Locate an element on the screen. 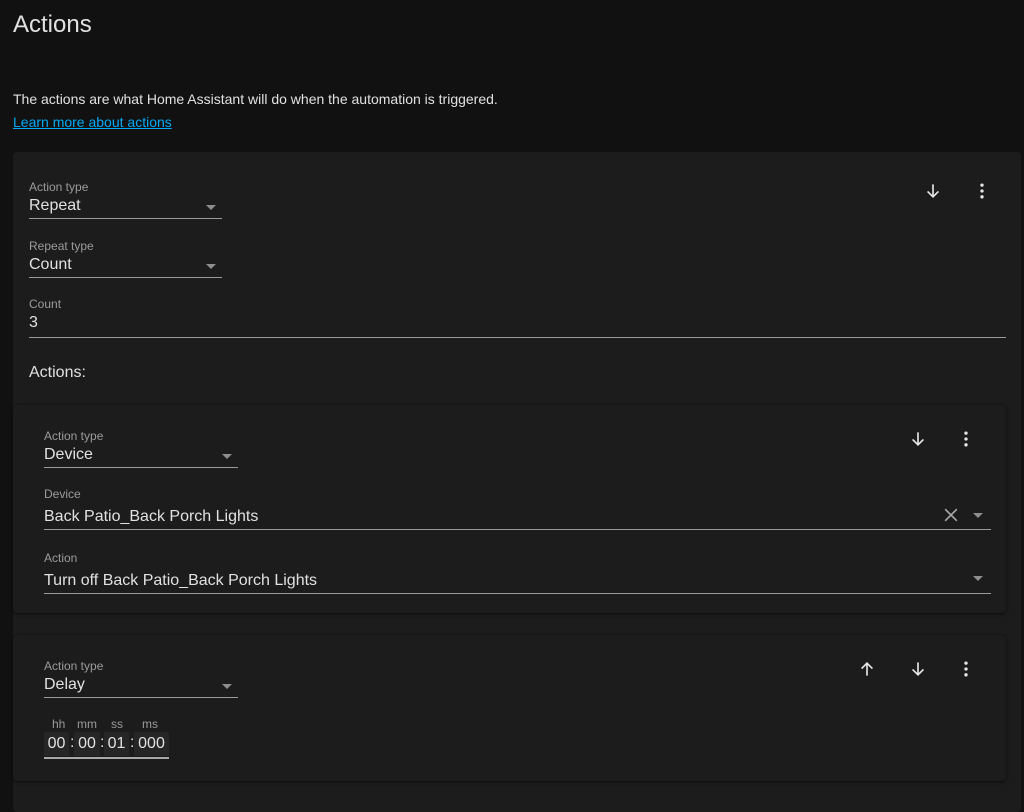 The image size is (1024, 812). repeat-type-value: Count is located at coordinates (50, 264).